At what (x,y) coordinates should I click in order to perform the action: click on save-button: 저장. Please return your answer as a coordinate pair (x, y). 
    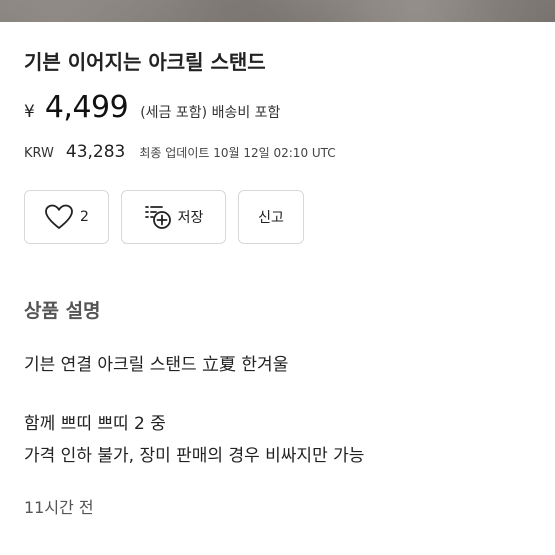
    Looking at the image, I should click on (173, 217).